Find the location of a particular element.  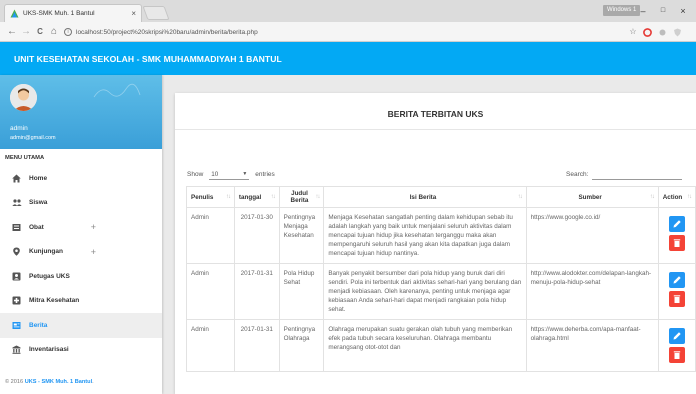

column-label: Isi Berita is located at coordinates (423, 197).